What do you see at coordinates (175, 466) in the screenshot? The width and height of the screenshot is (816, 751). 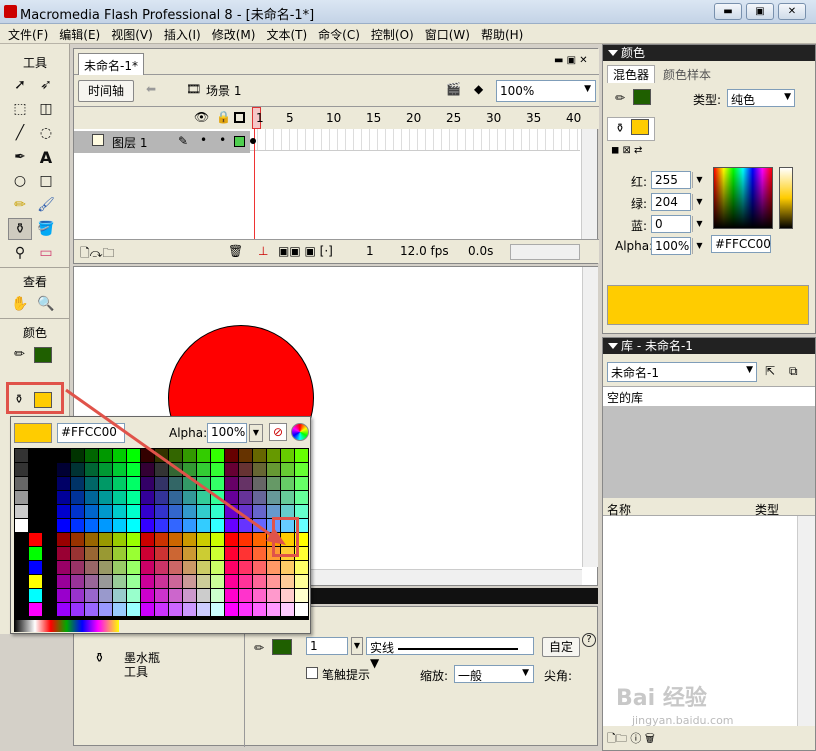 I see `annotation-arrow` at bounding box center [175, 466].